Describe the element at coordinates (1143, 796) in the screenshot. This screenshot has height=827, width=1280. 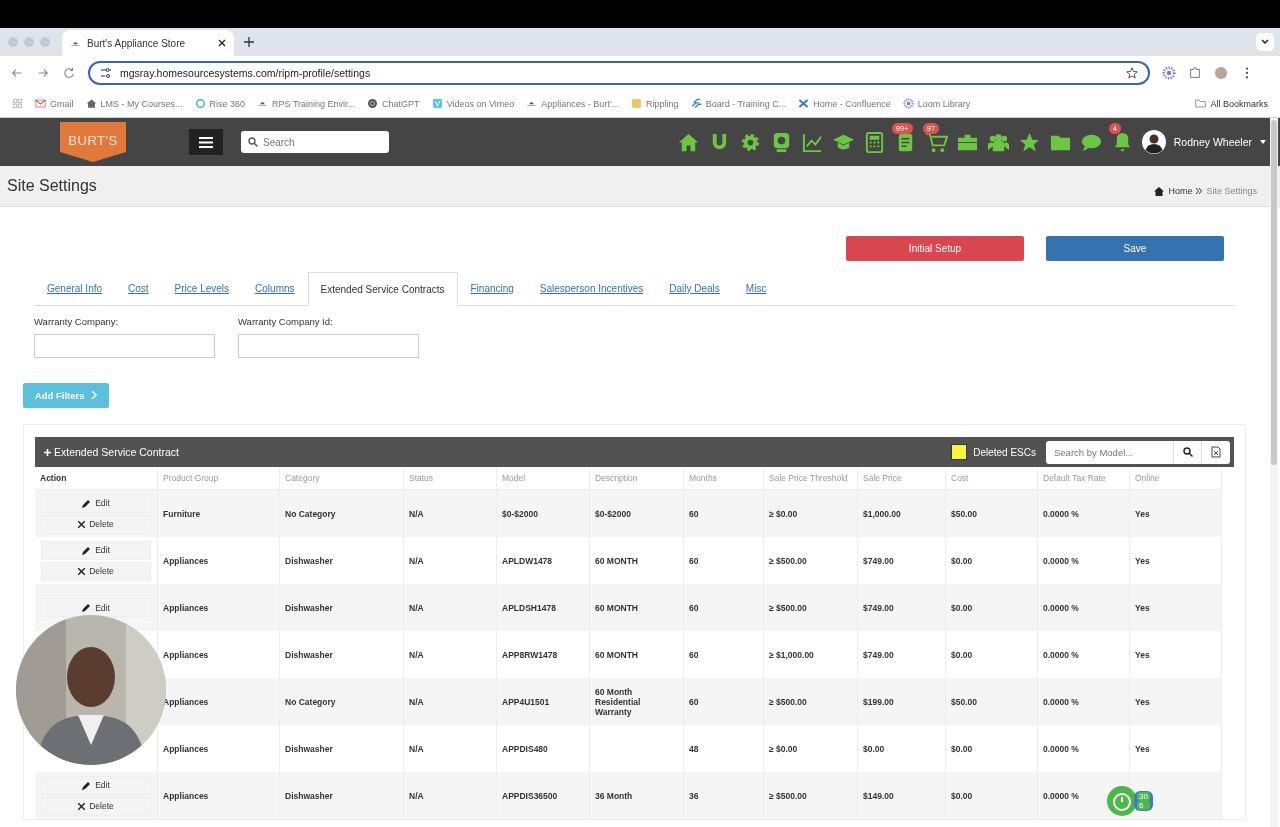
I see `counter-badge: 30` at that location.